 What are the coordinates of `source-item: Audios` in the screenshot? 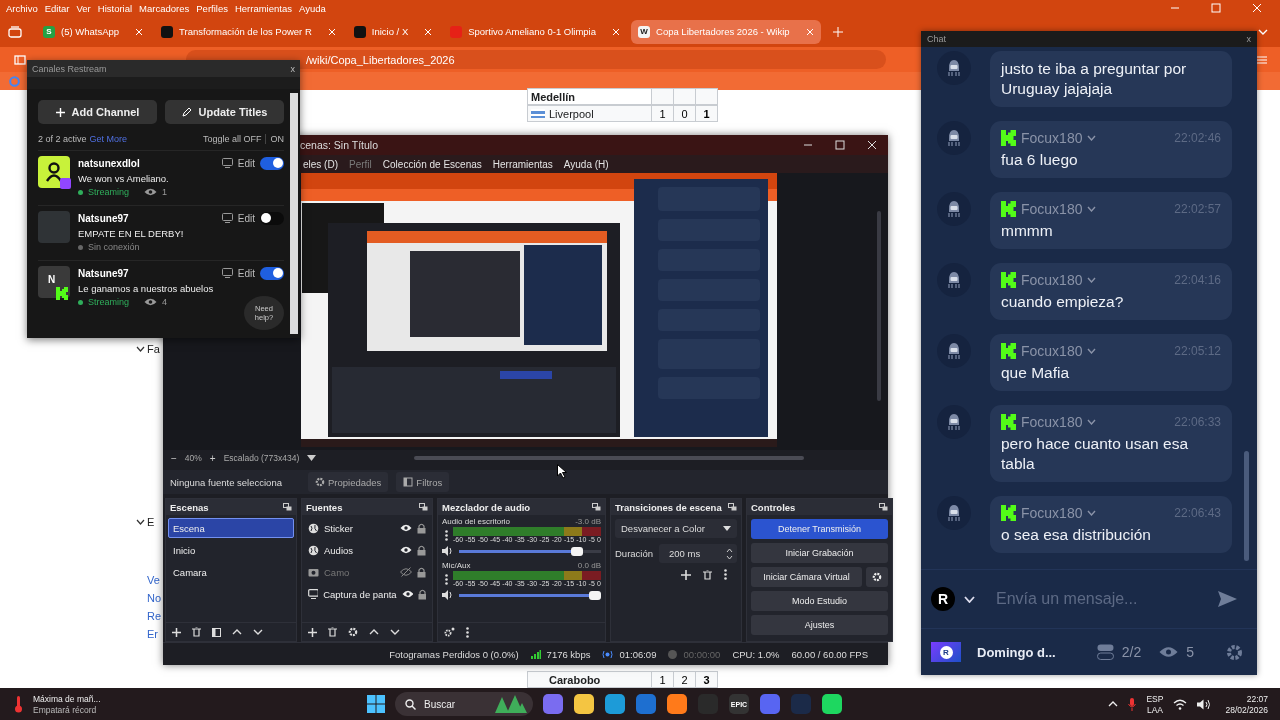 It's located at (359, 550).